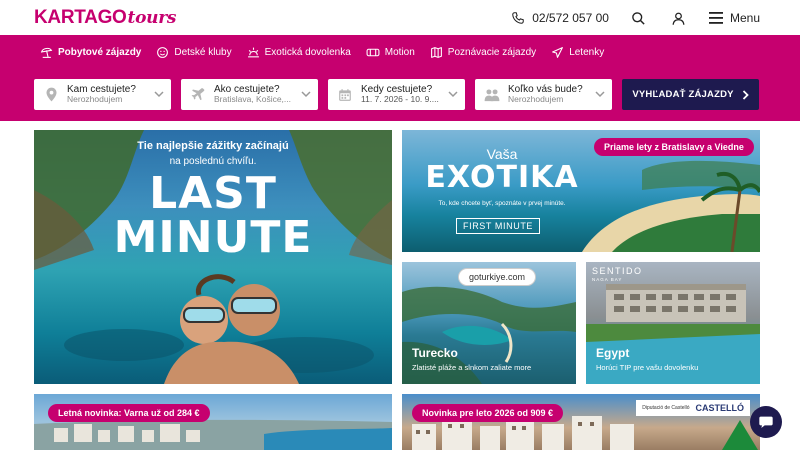  I want to click on castello-logo: Diputació de Castelló CASTELLÓ, so click(693, 408).